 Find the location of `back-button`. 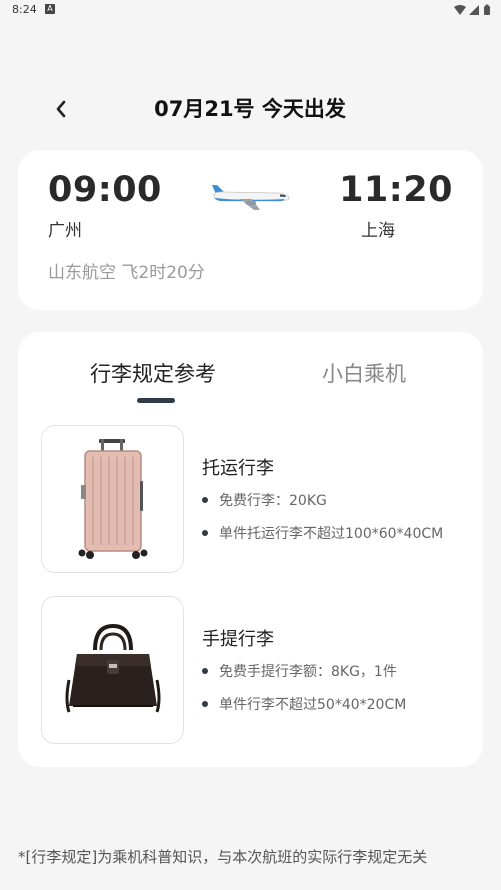

back-button is located at coordinates (61, 109).